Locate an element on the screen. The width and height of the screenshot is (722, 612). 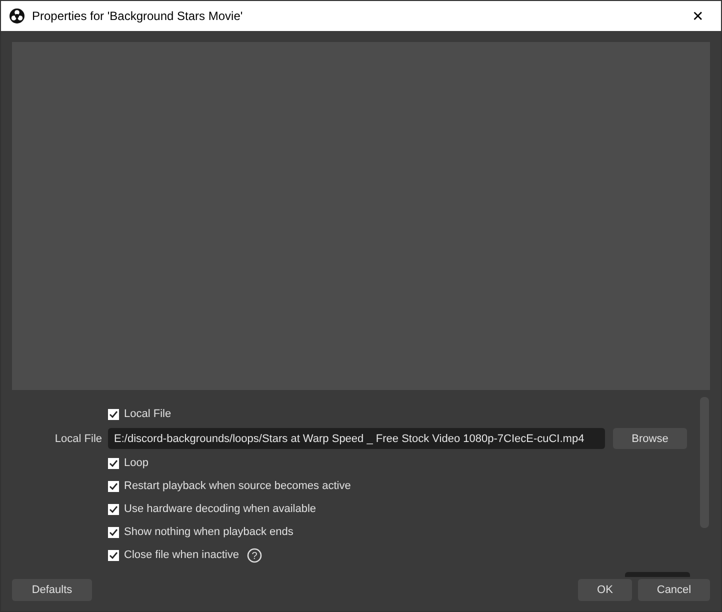
checkbox-label: Use hardware decoding when available is located at coordinates (220, 509).